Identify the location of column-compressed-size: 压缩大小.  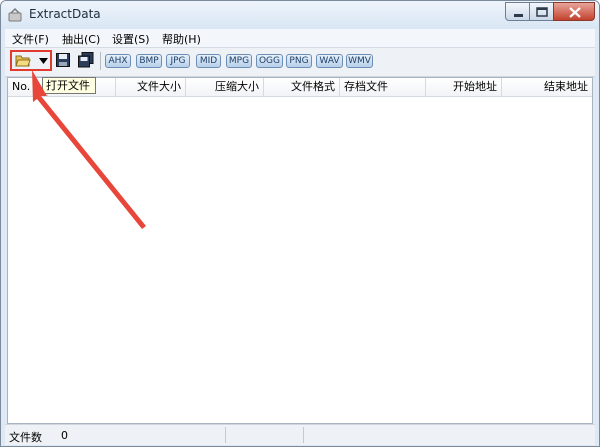
(225, 87).